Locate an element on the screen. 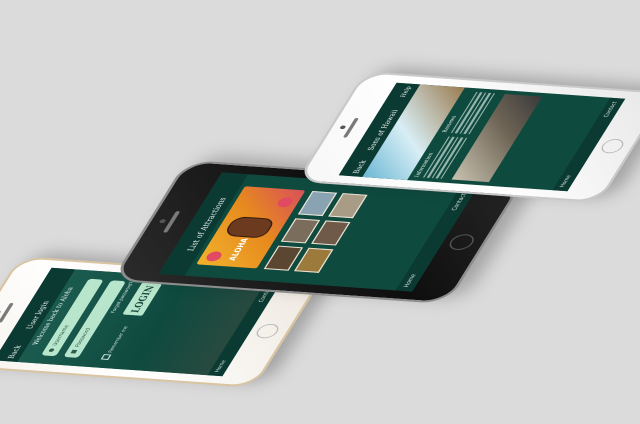  checkbox-icon is located at coordinates (106, 357).